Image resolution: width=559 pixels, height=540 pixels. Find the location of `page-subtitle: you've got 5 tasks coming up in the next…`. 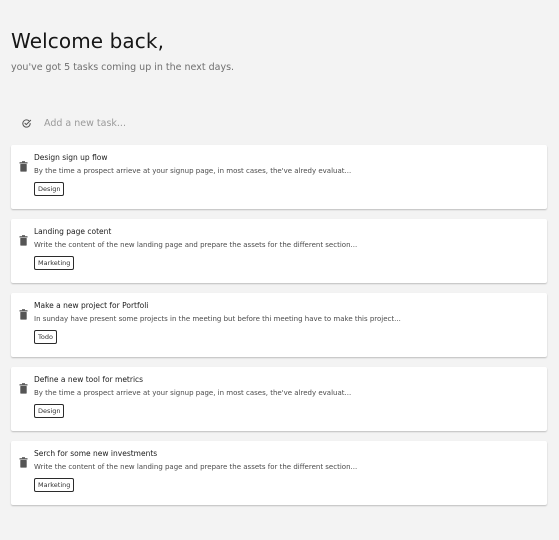

page-subtitle: you've got 5 tasks coming up in the next… is located at coordinates (123, 67).